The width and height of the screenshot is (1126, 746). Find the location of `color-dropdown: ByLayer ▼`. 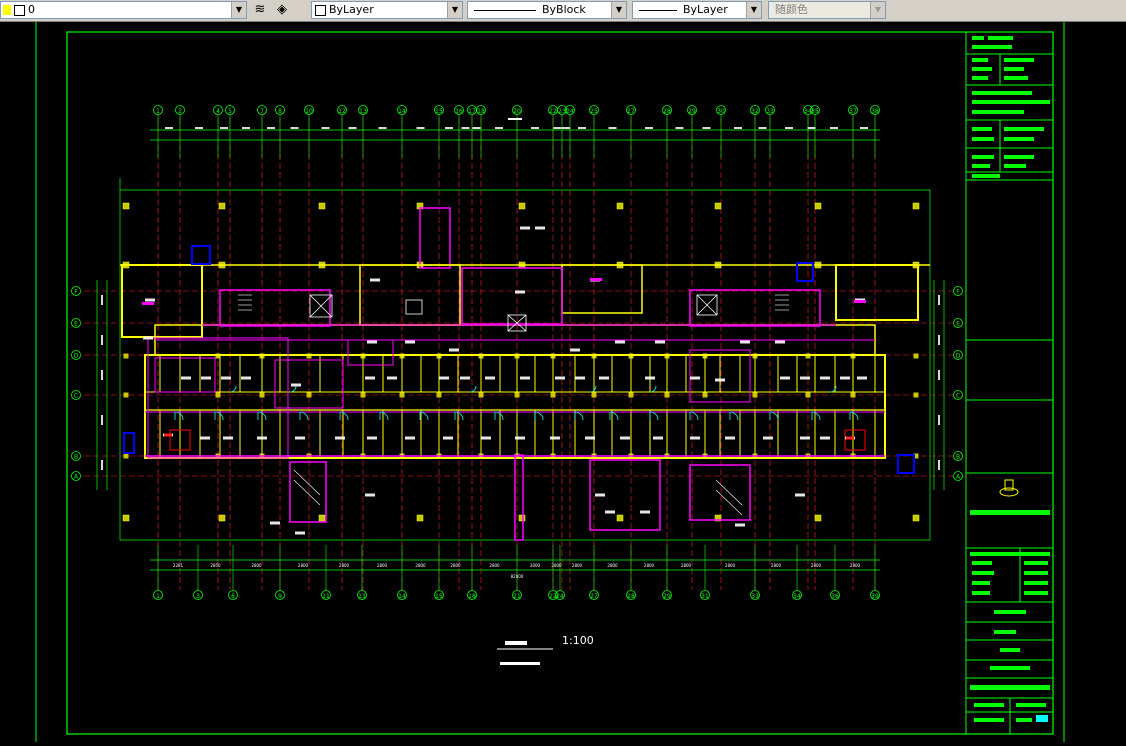

color-dropdown: ByLayer ▼ is located at coordinates (387, 10).